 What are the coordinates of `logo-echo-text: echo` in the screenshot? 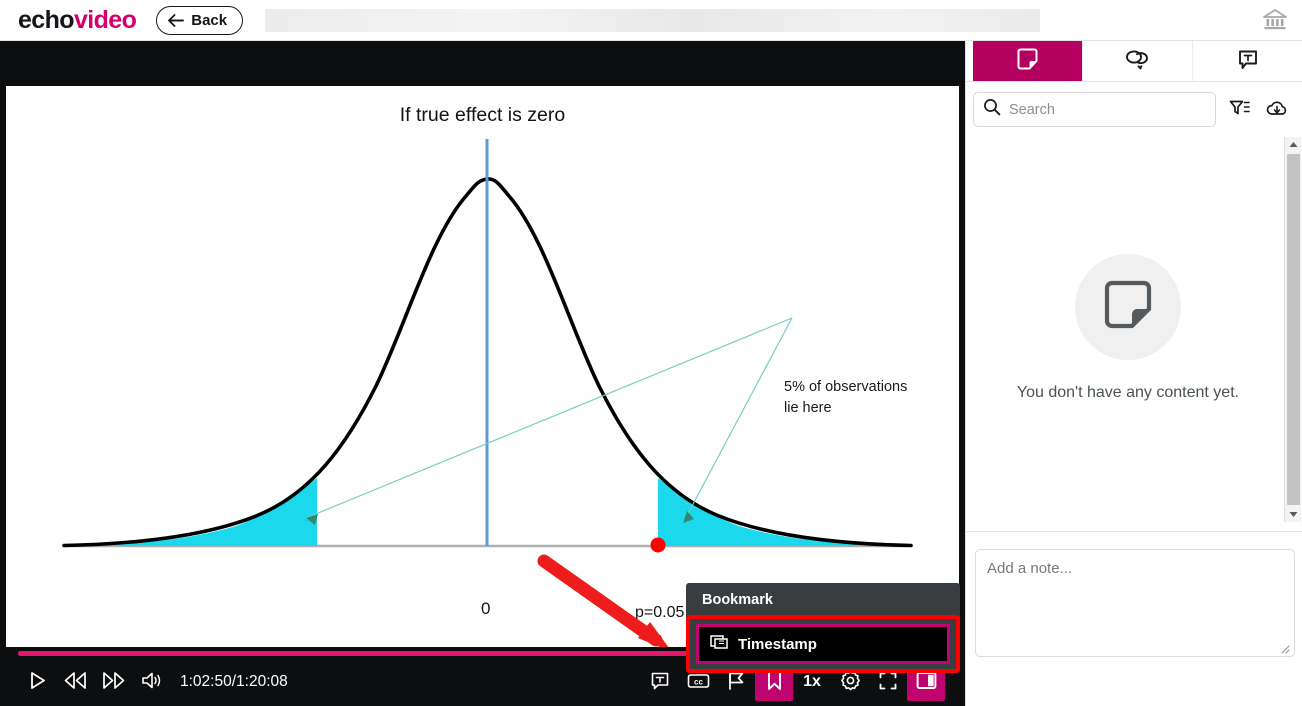 It's located at (46, 19).